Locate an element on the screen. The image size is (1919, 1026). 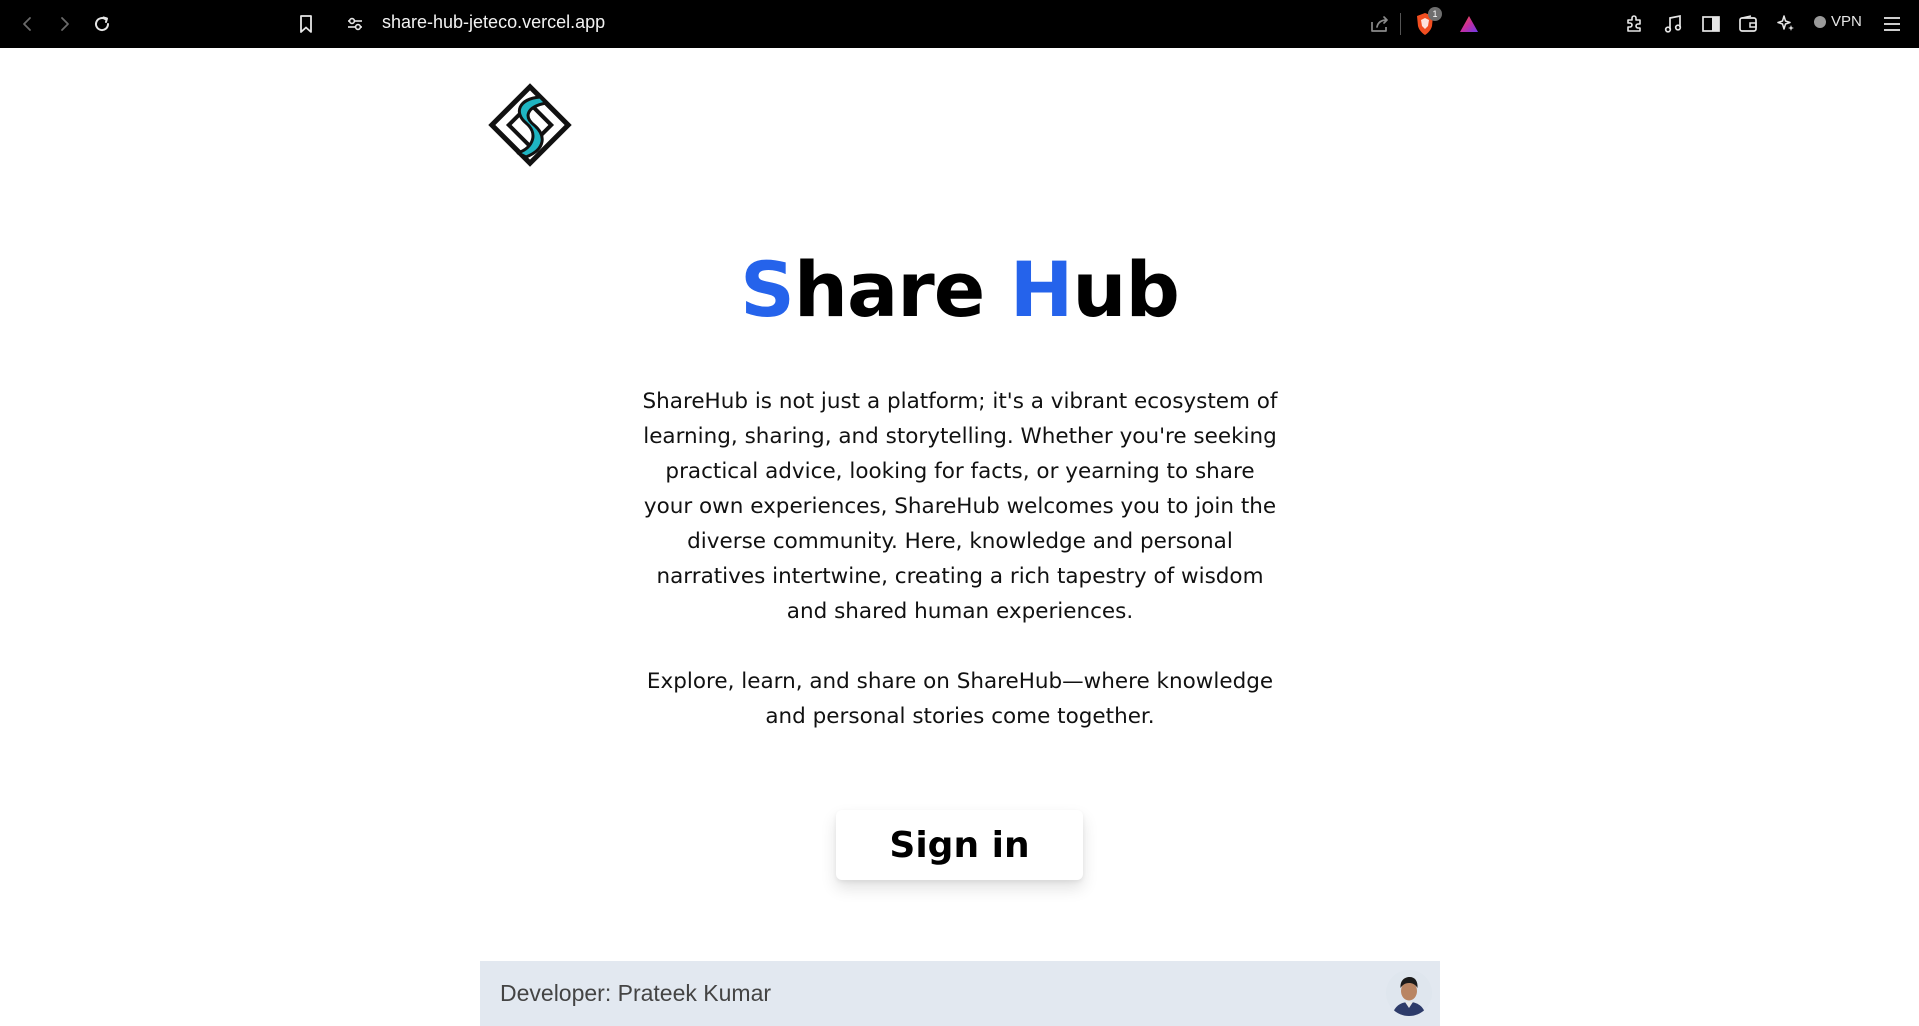
leo-ai-icon is located at coordinates (1786, 24).